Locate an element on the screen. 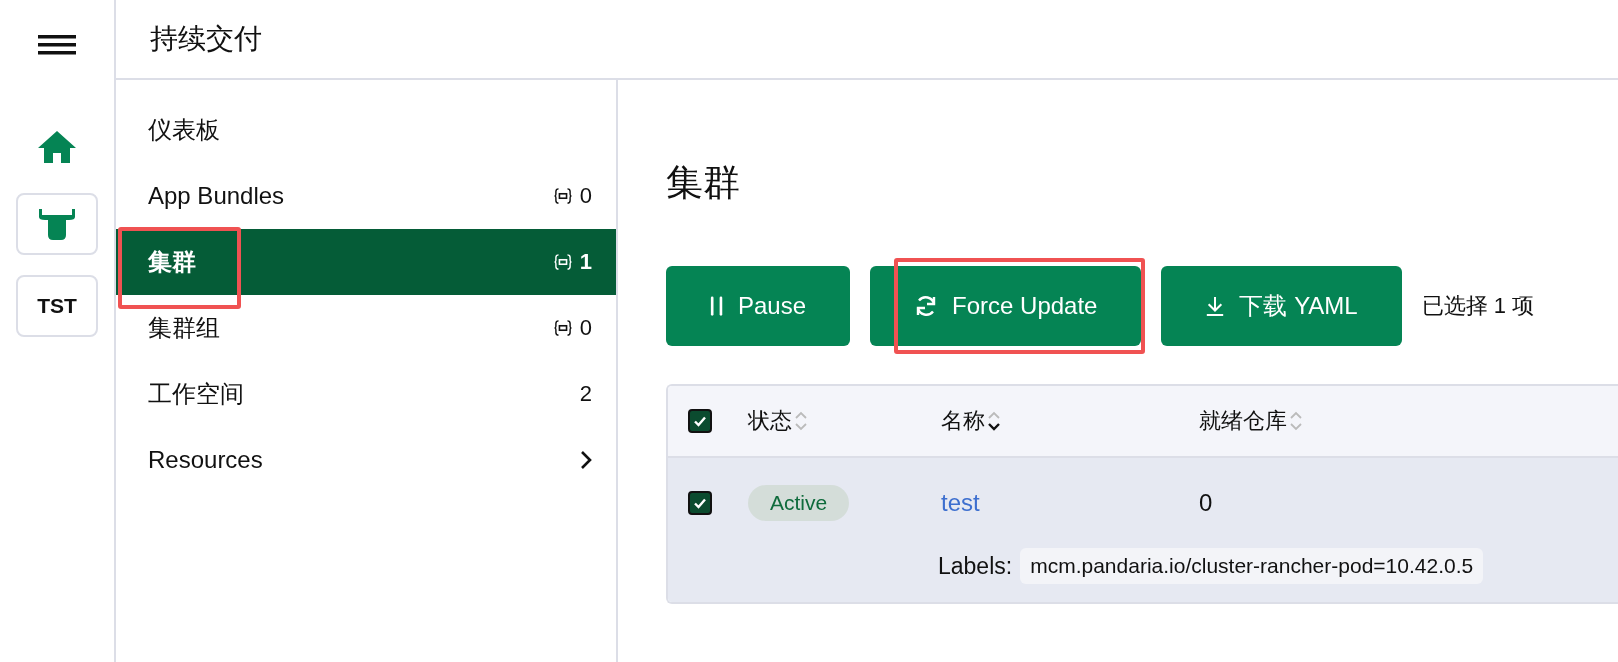 Image resolution: width=1618 pixels, height=662 pixels. nav-item: 工作空间 2 is located at coordinates (366, 394).